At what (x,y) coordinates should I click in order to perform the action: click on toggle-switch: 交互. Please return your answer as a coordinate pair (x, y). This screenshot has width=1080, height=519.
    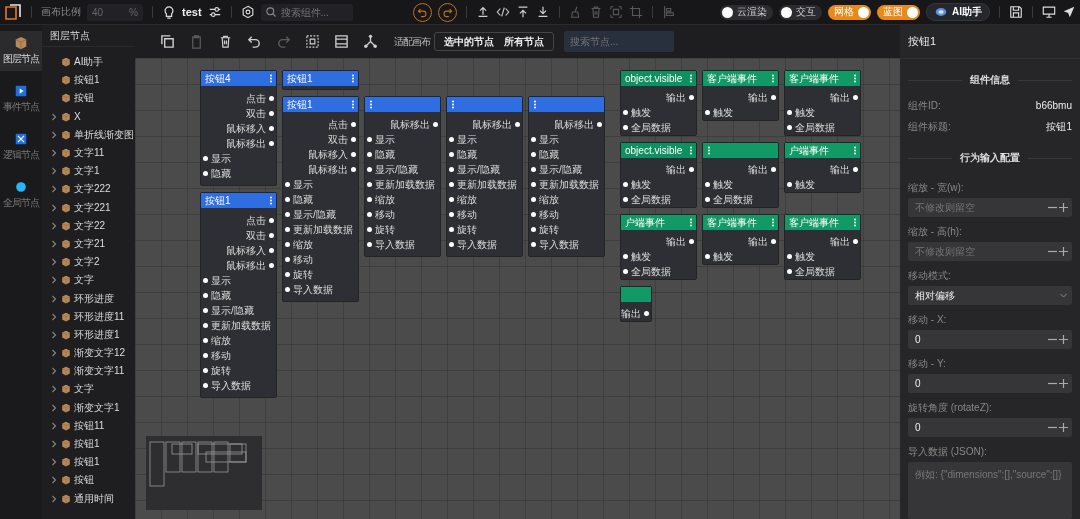
    Looking at the image, I should click on (800, 12).